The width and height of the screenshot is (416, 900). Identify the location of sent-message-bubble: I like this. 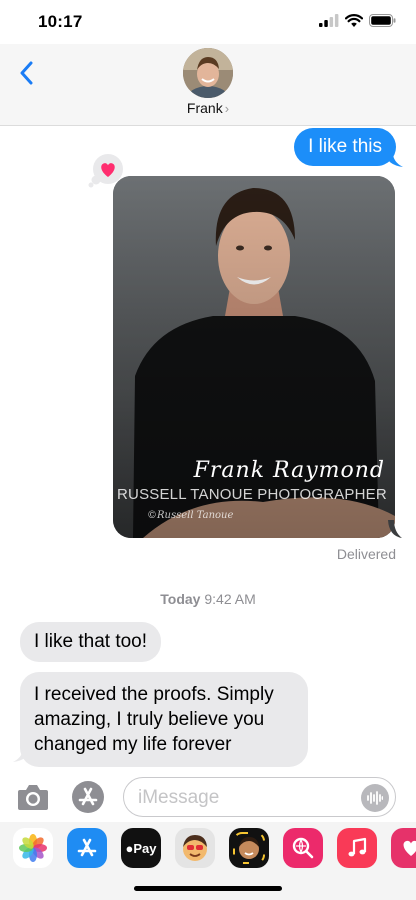
(345, 147).